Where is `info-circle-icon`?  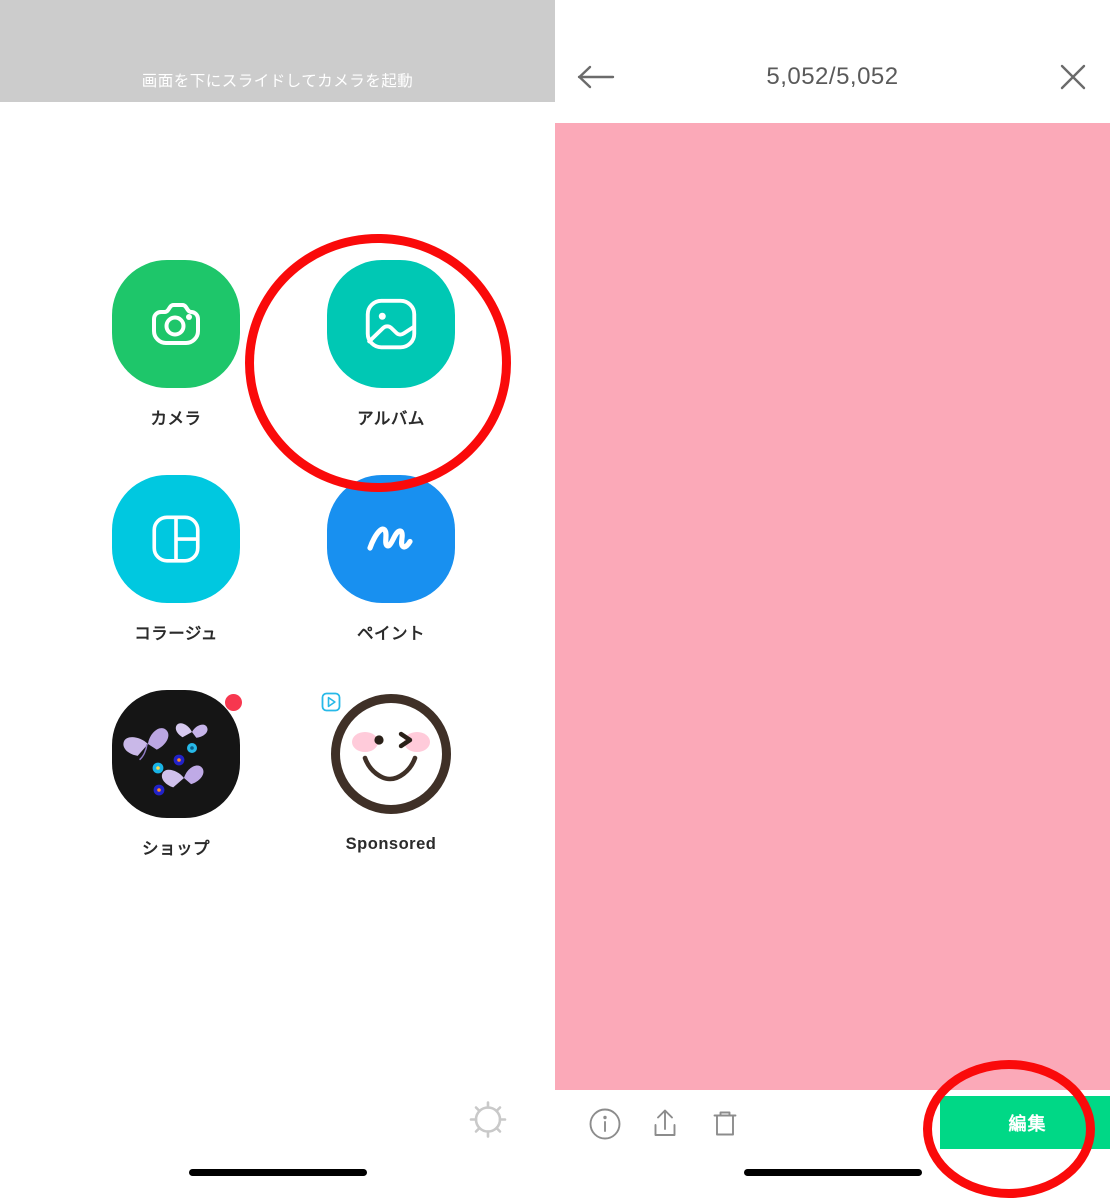 info-circle-icon is located at coordinates (605, 1124).